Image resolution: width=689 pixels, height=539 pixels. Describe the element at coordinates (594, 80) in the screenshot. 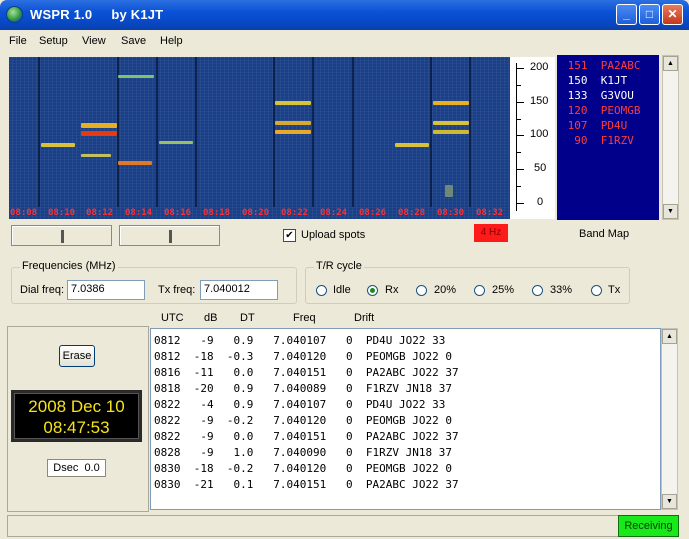

I see `band-map-row: 150 K1JT` at that location.